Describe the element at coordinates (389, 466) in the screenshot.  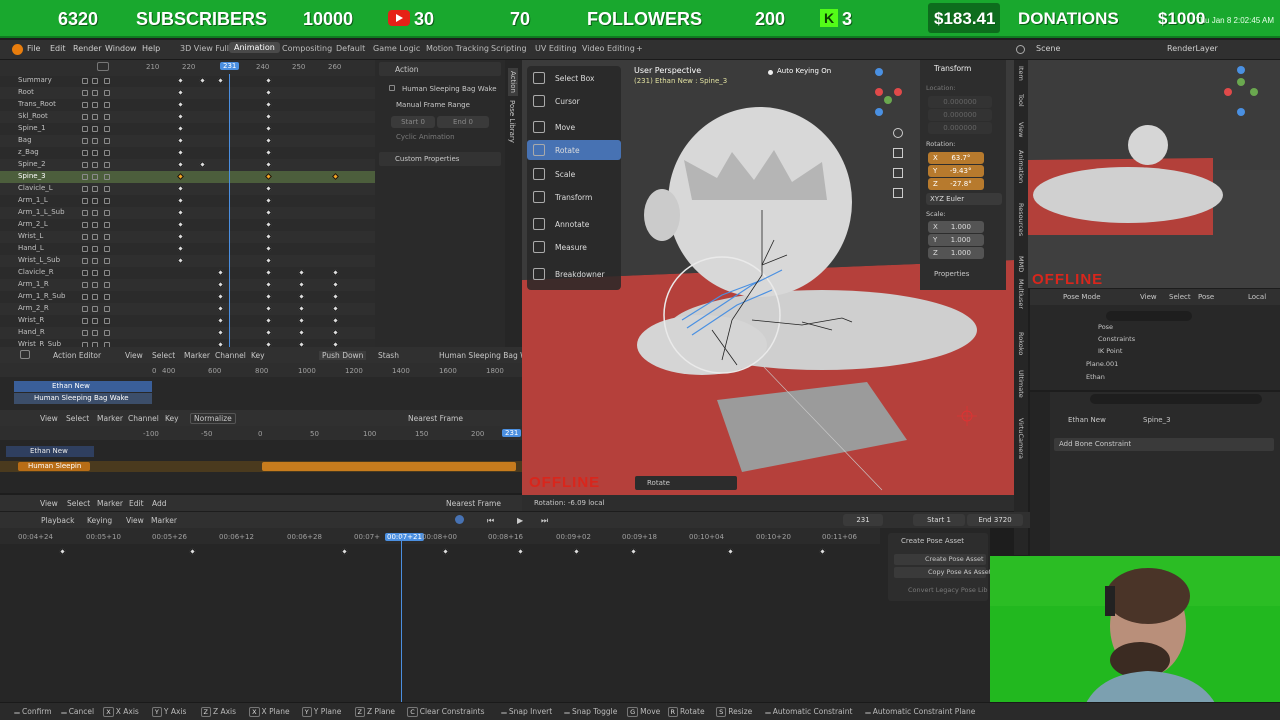
I see `nla-action-strip` at that location.